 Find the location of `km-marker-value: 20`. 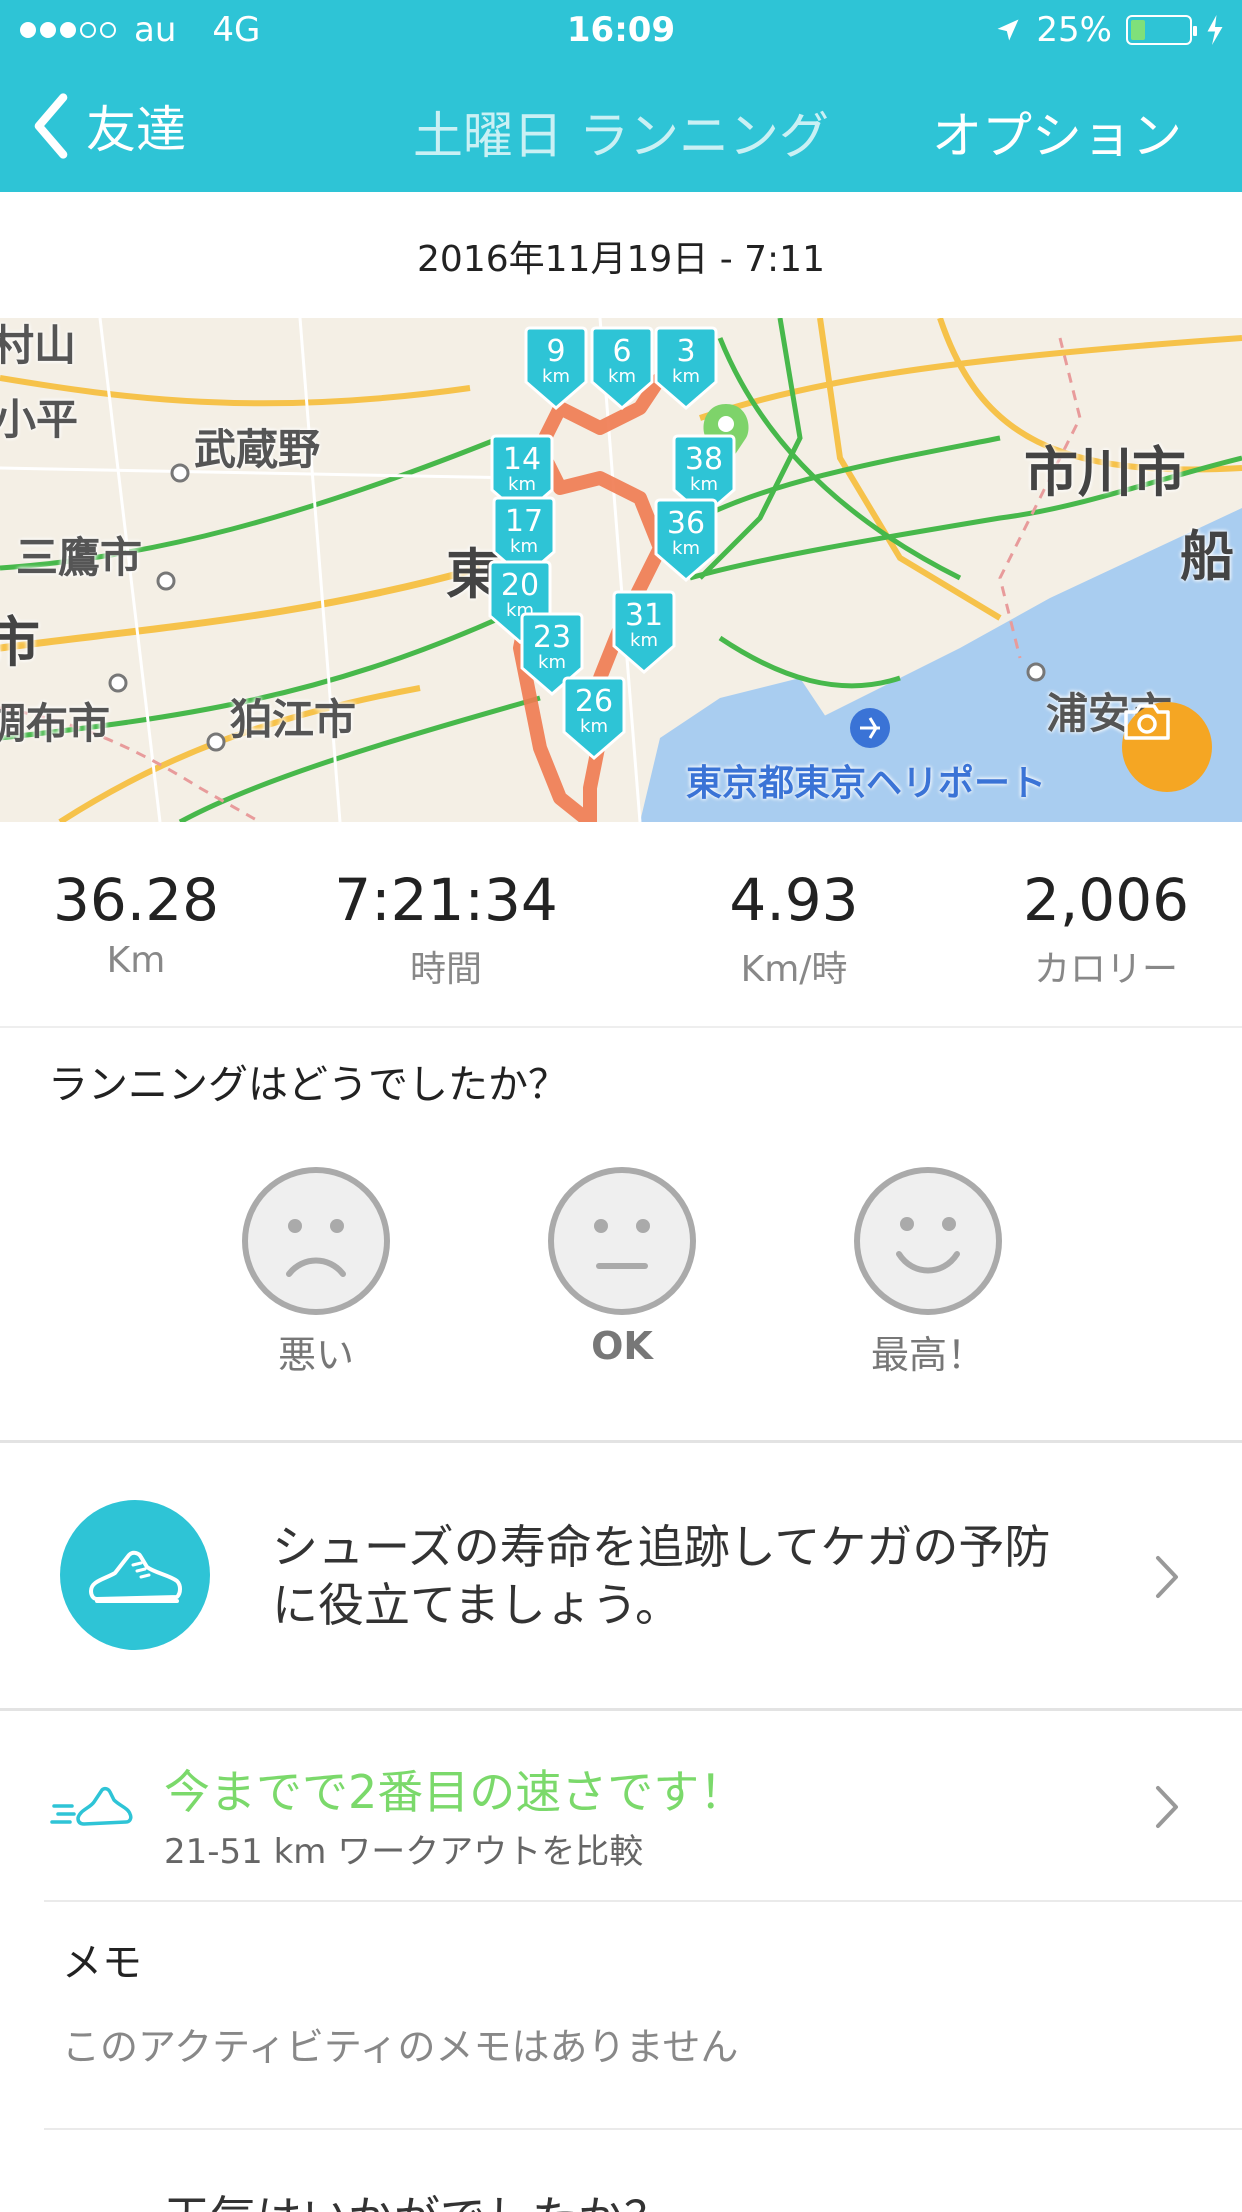

km-marker-value: 20 is located at coordinates (520, 585).